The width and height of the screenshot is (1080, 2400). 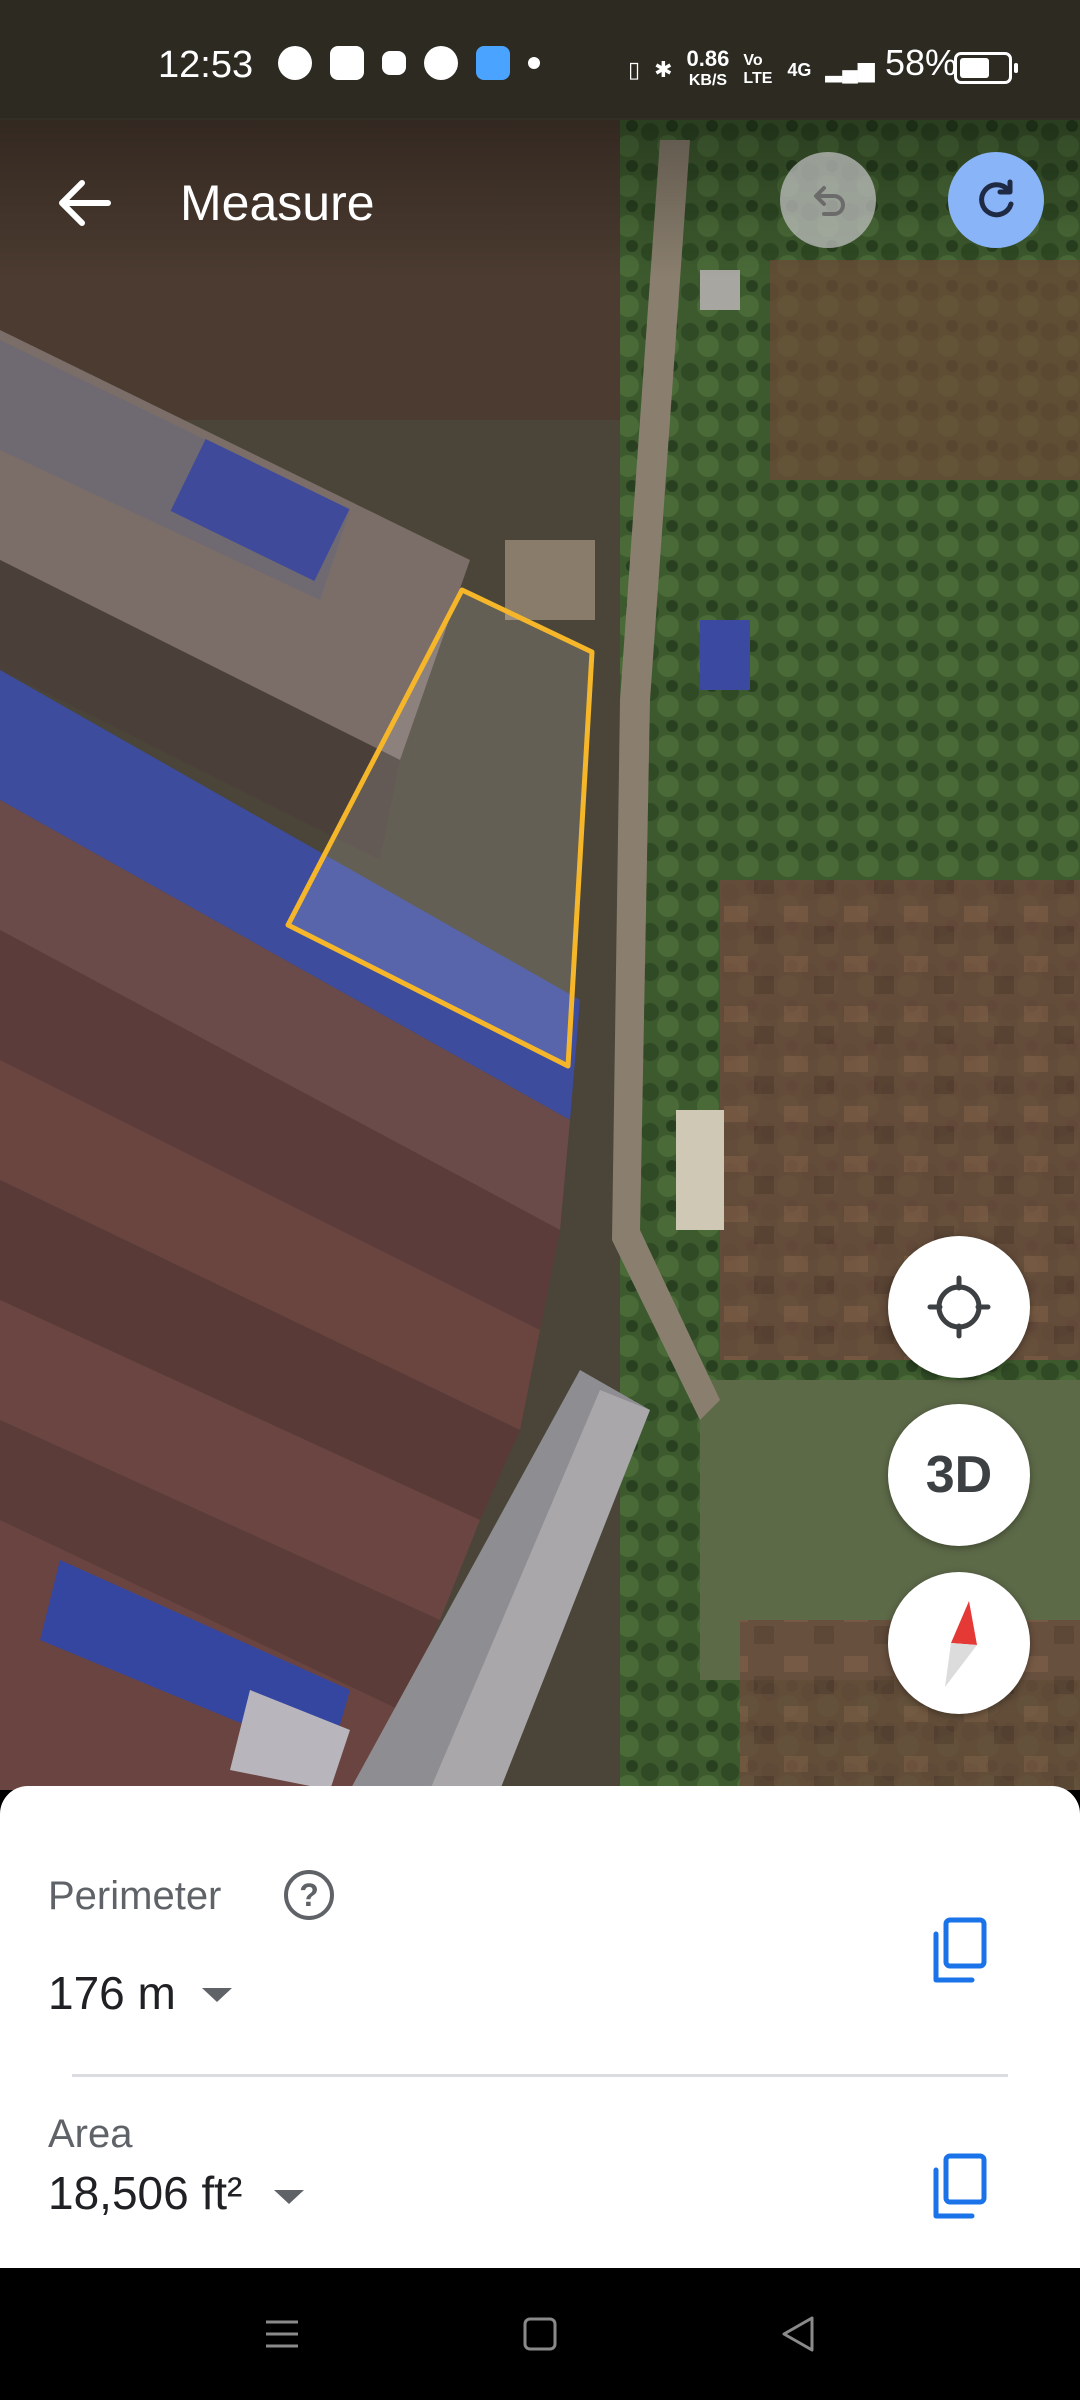 I want to click on volte-indicator: Vo LTE, so click(x=758, y=69).